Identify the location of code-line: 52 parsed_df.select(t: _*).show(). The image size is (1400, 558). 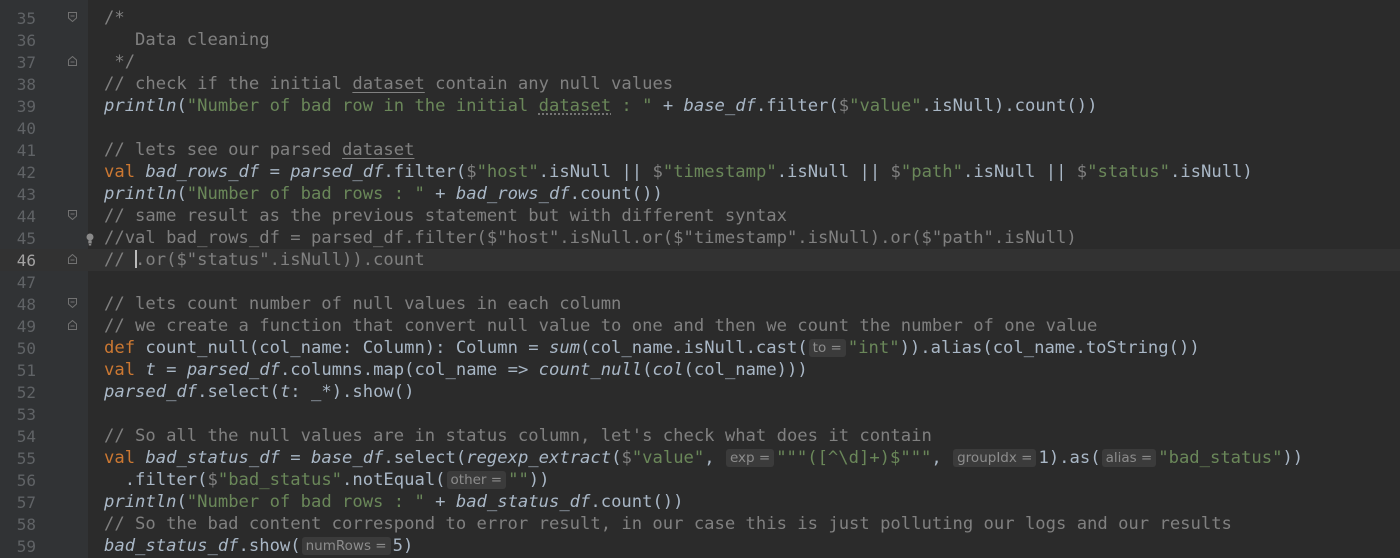
(700, 392).